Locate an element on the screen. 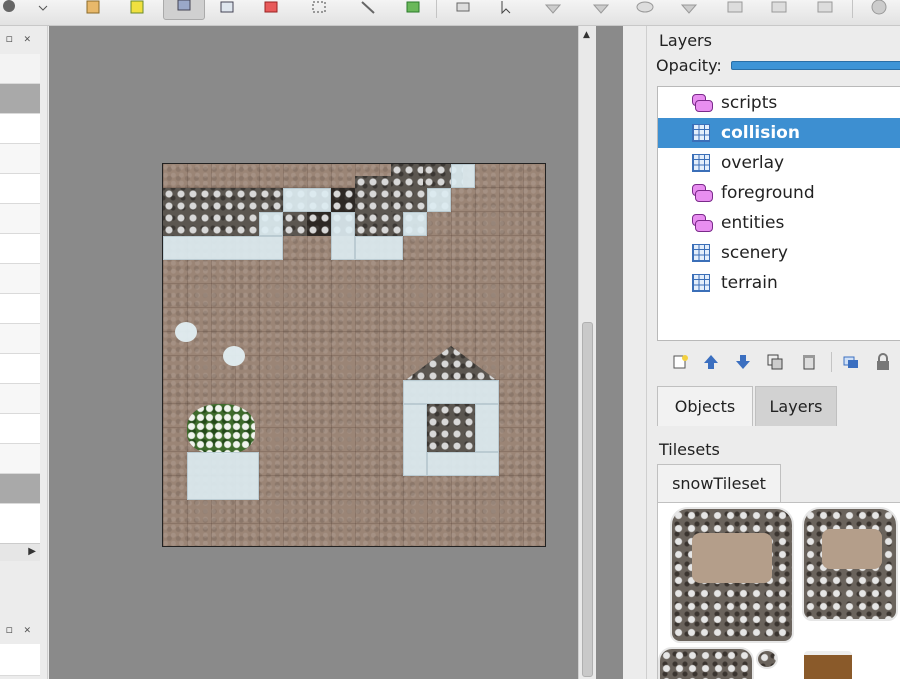  stamp-icon is located at coordinates (11, 11).